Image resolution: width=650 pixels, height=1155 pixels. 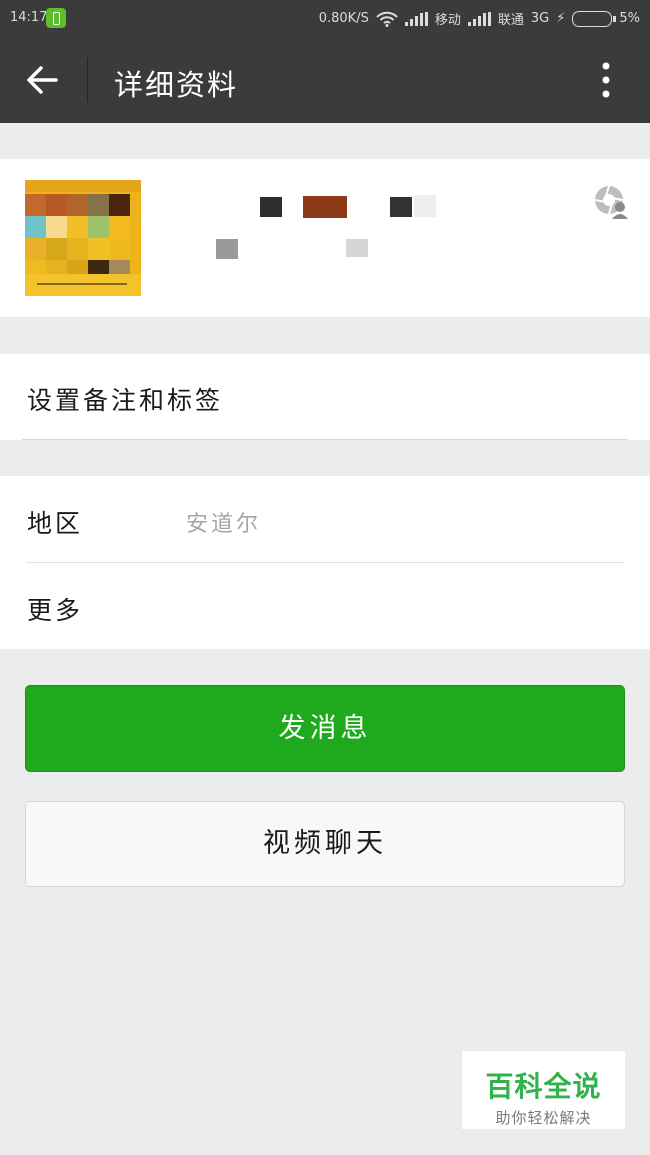 I want to click on send-message-button: 发消息, so click(x=325, y=728).